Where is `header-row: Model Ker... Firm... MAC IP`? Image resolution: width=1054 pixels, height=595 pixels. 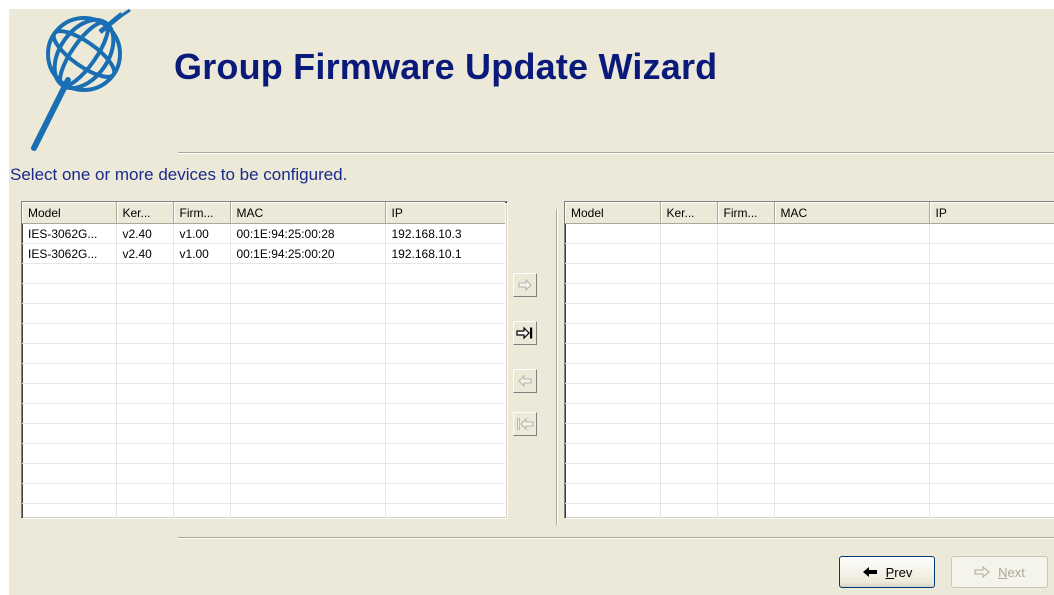 header-row: Model Ker... Firm... MAC IP is located at coordinates (263, 213).